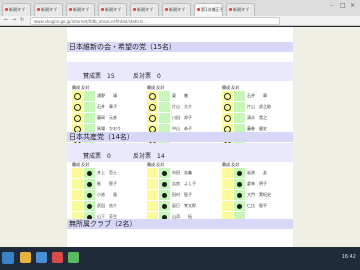  I want to click on member-row: 辰巳 孝太郎, so click(178, 206).